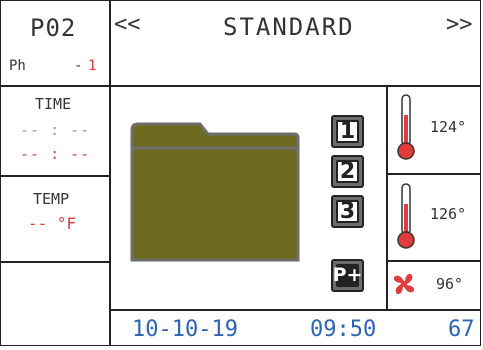 The height and width of the screenshot is (350, 483). What do you see at coordinates (404, 284) in the screenshot?
I see `fan-icon` at bounding box center [404, 284].